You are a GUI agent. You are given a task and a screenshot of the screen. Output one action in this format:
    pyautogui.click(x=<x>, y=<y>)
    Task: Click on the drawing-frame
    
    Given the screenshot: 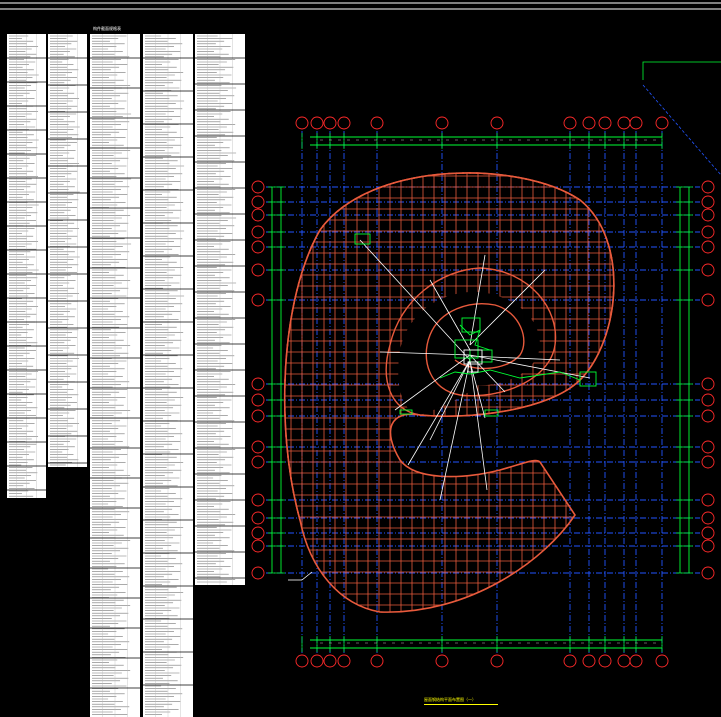 What is the action you would take?
    pyautogui.click(x=360, y=6)
    